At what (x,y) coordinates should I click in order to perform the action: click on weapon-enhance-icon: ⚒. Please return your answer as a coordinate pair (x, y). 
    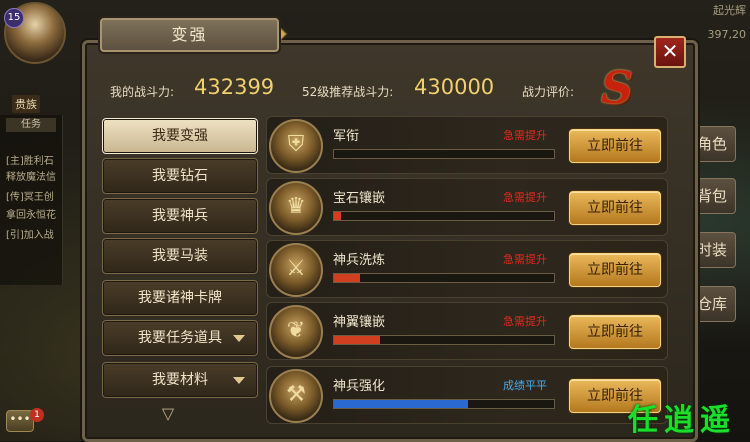
    Looking at the image, I should click on (296, 396).